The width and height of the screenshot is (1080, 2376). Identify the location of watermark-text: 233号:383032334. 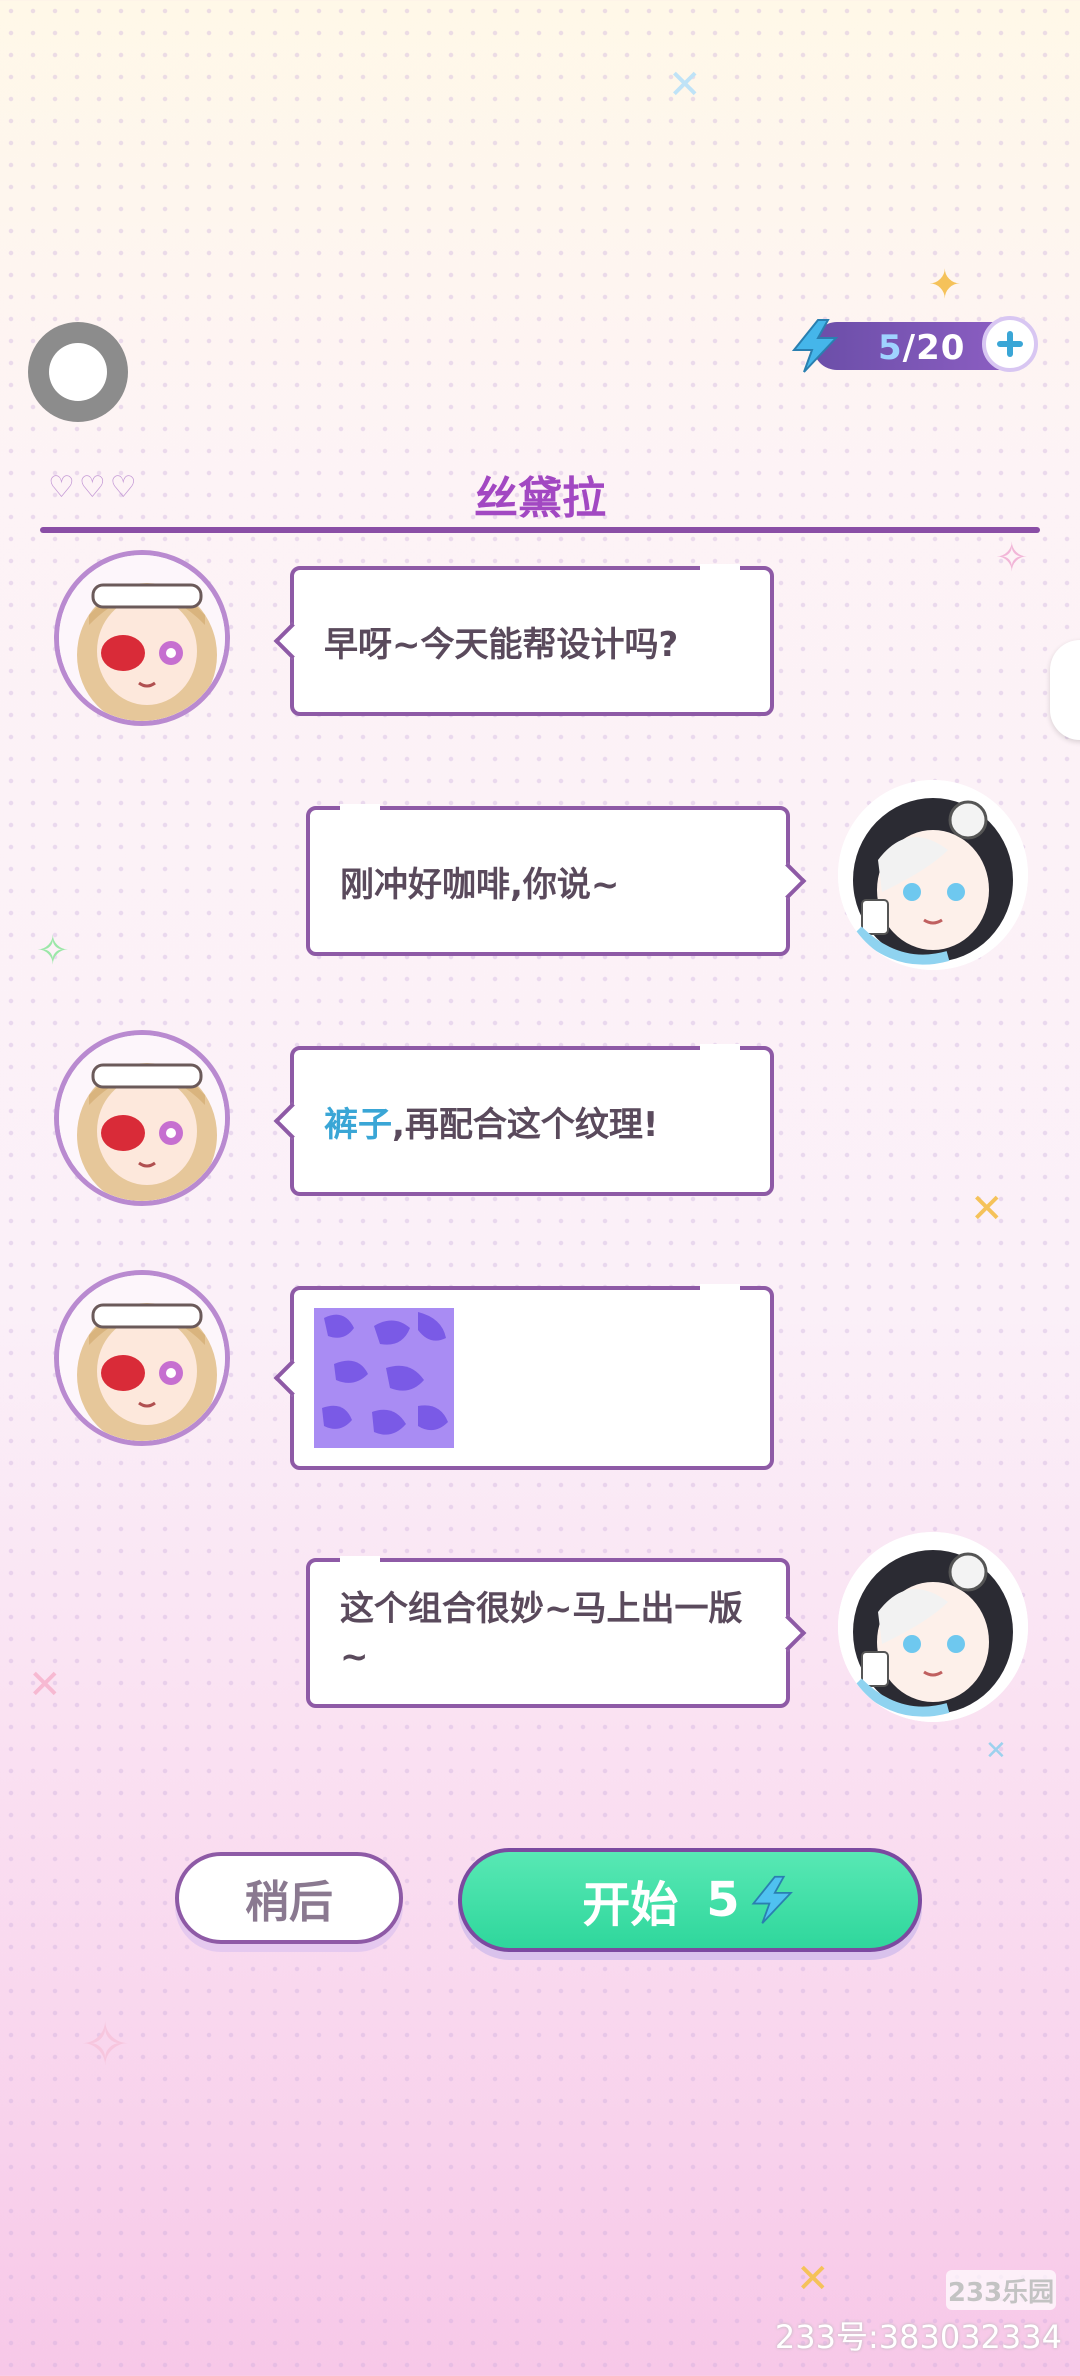
(918, 2337).